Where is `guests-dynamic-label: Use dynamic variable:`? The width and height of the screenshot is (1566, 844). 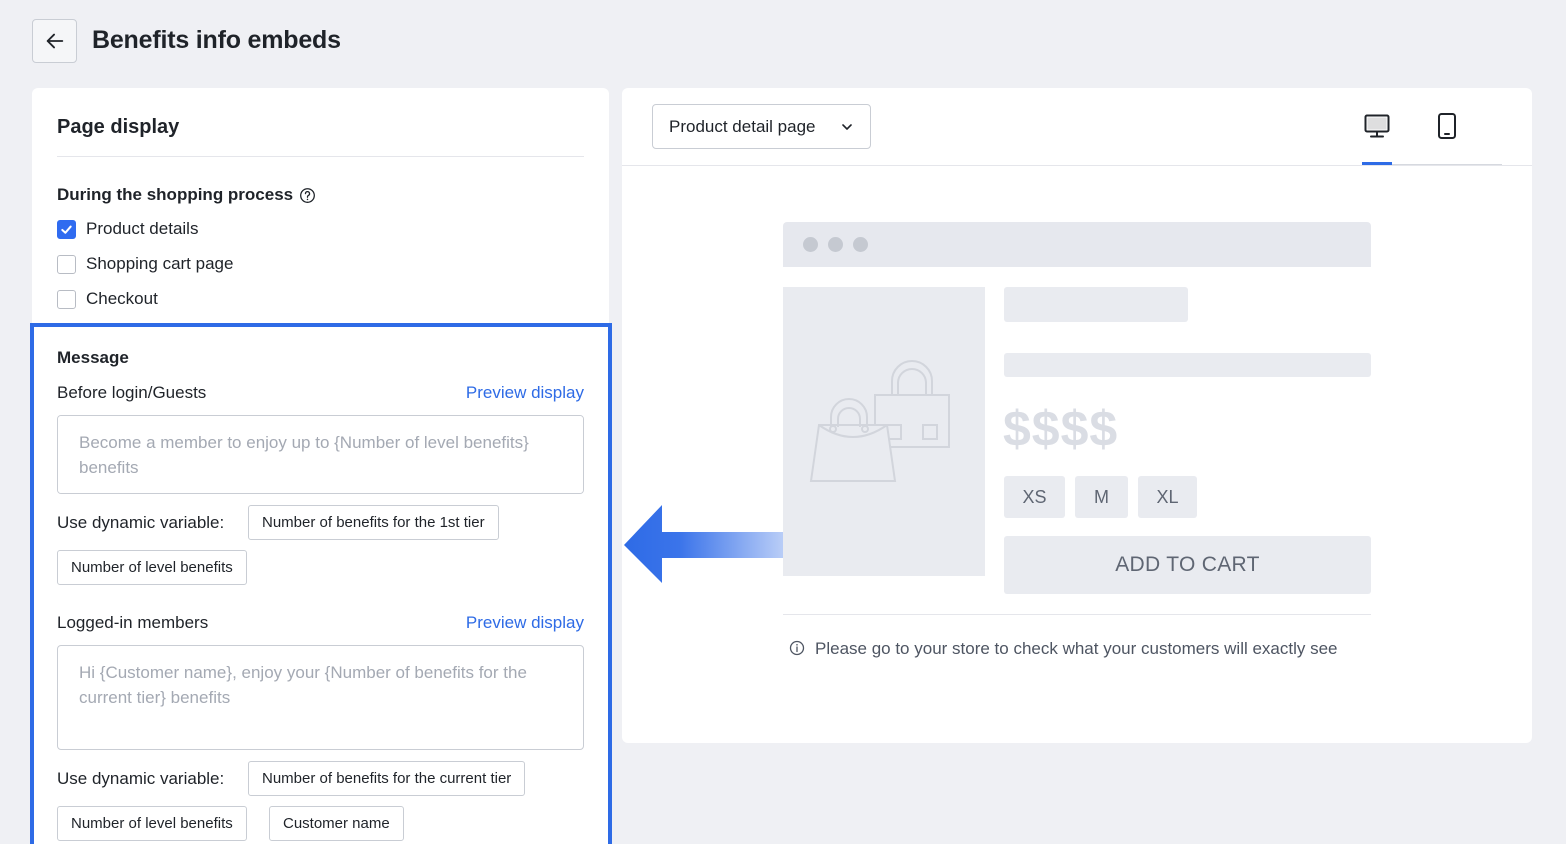
guests-dynamic-label: Use dynamic variable: is located at coordinates (141, 522).